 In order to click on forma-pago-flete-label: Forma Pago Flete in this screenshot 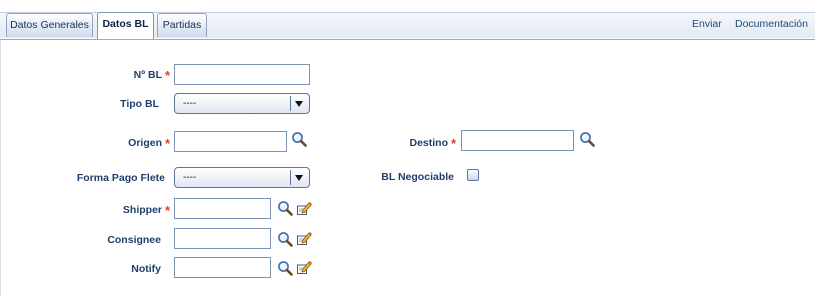, I will do `click(120, 178)`.